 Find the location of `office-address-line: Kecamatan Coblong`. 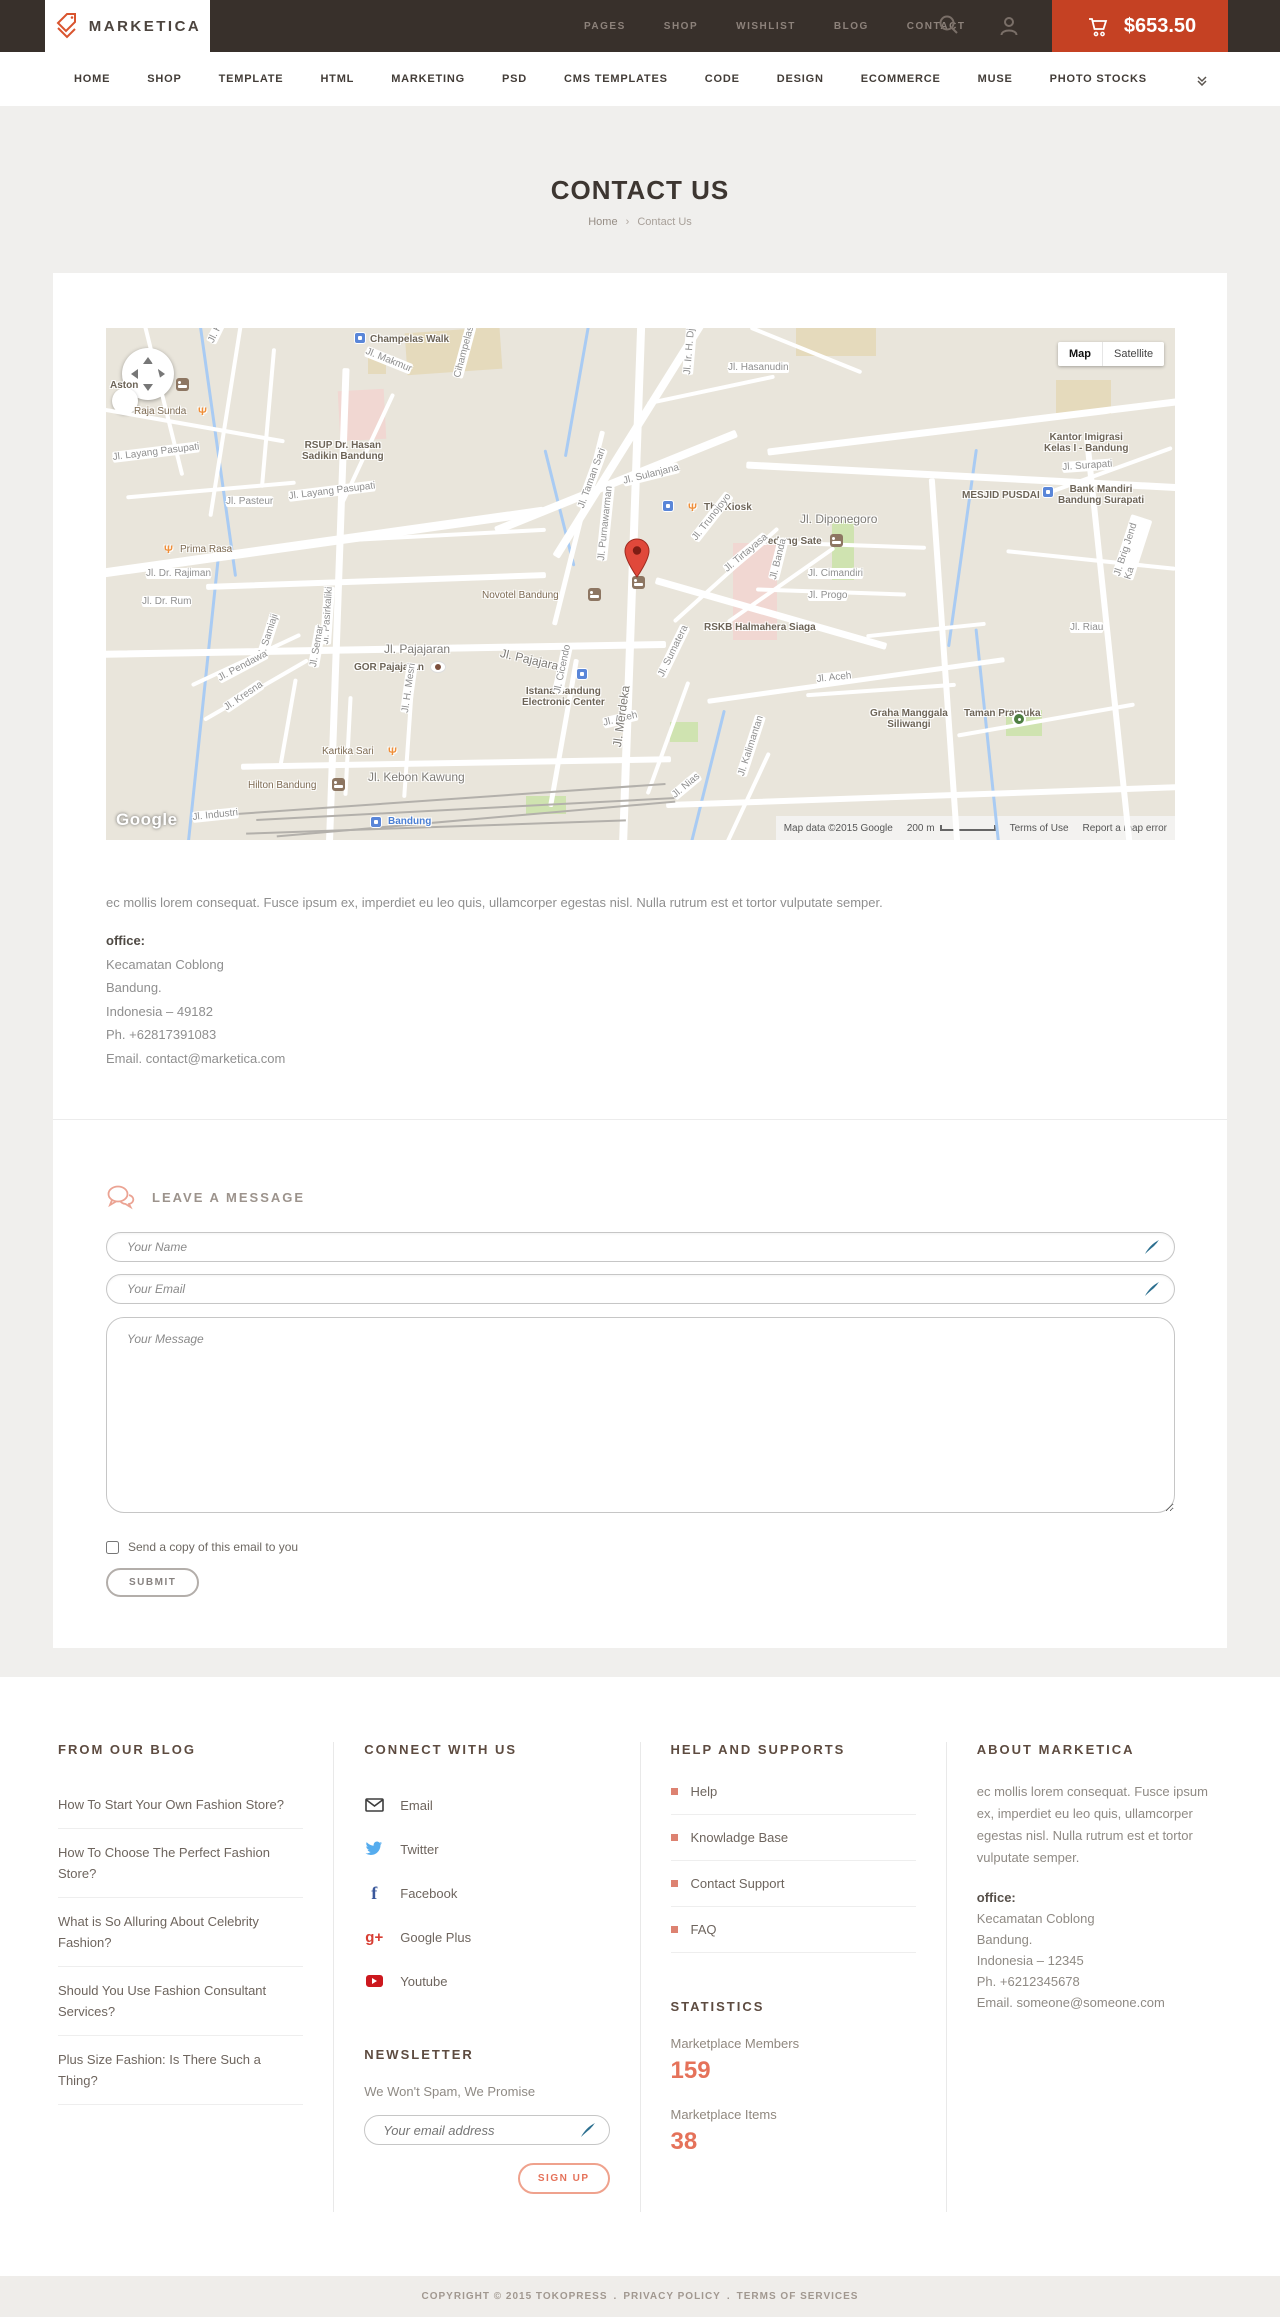

office-address-line: Kecamatan Coblong is located at coordinates (165, 964).